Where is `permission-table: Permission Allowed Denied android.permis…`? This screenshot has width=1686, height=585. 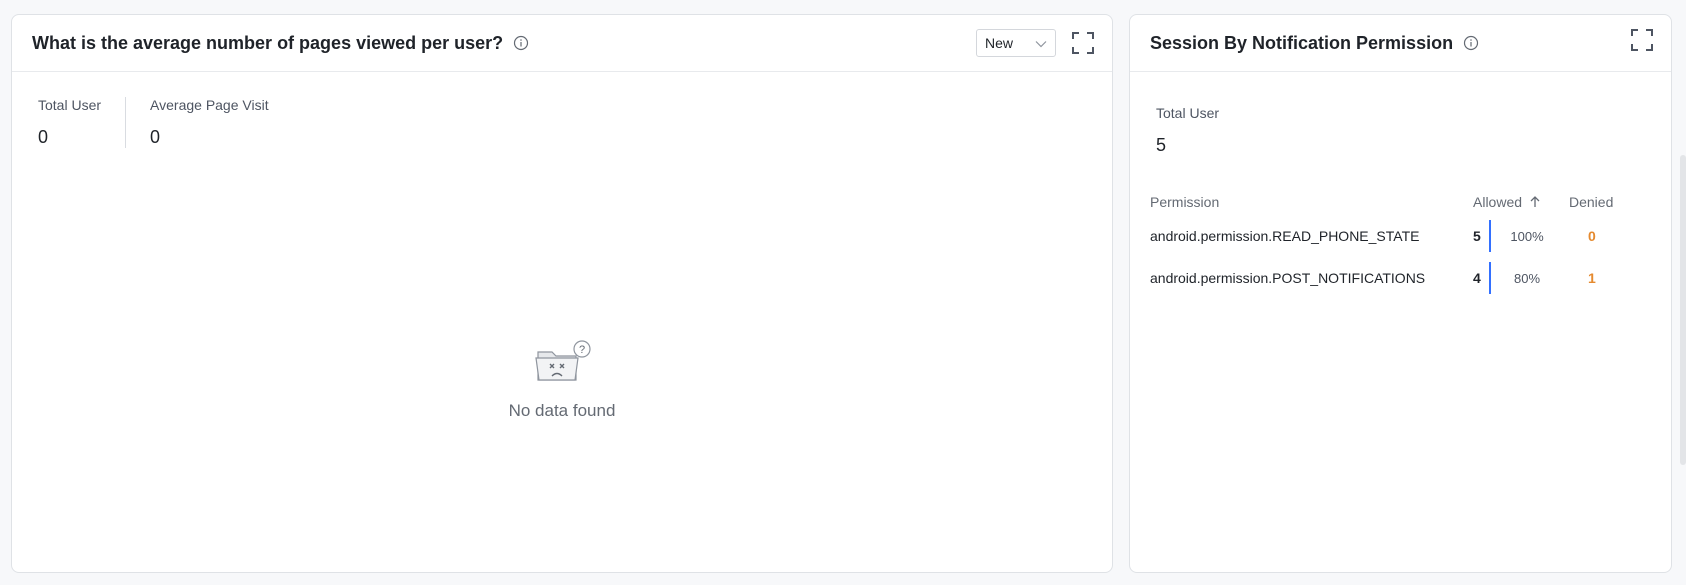 permission-table: Permission Allowed Denied android.permis… is located at coordinates (1400, 244).